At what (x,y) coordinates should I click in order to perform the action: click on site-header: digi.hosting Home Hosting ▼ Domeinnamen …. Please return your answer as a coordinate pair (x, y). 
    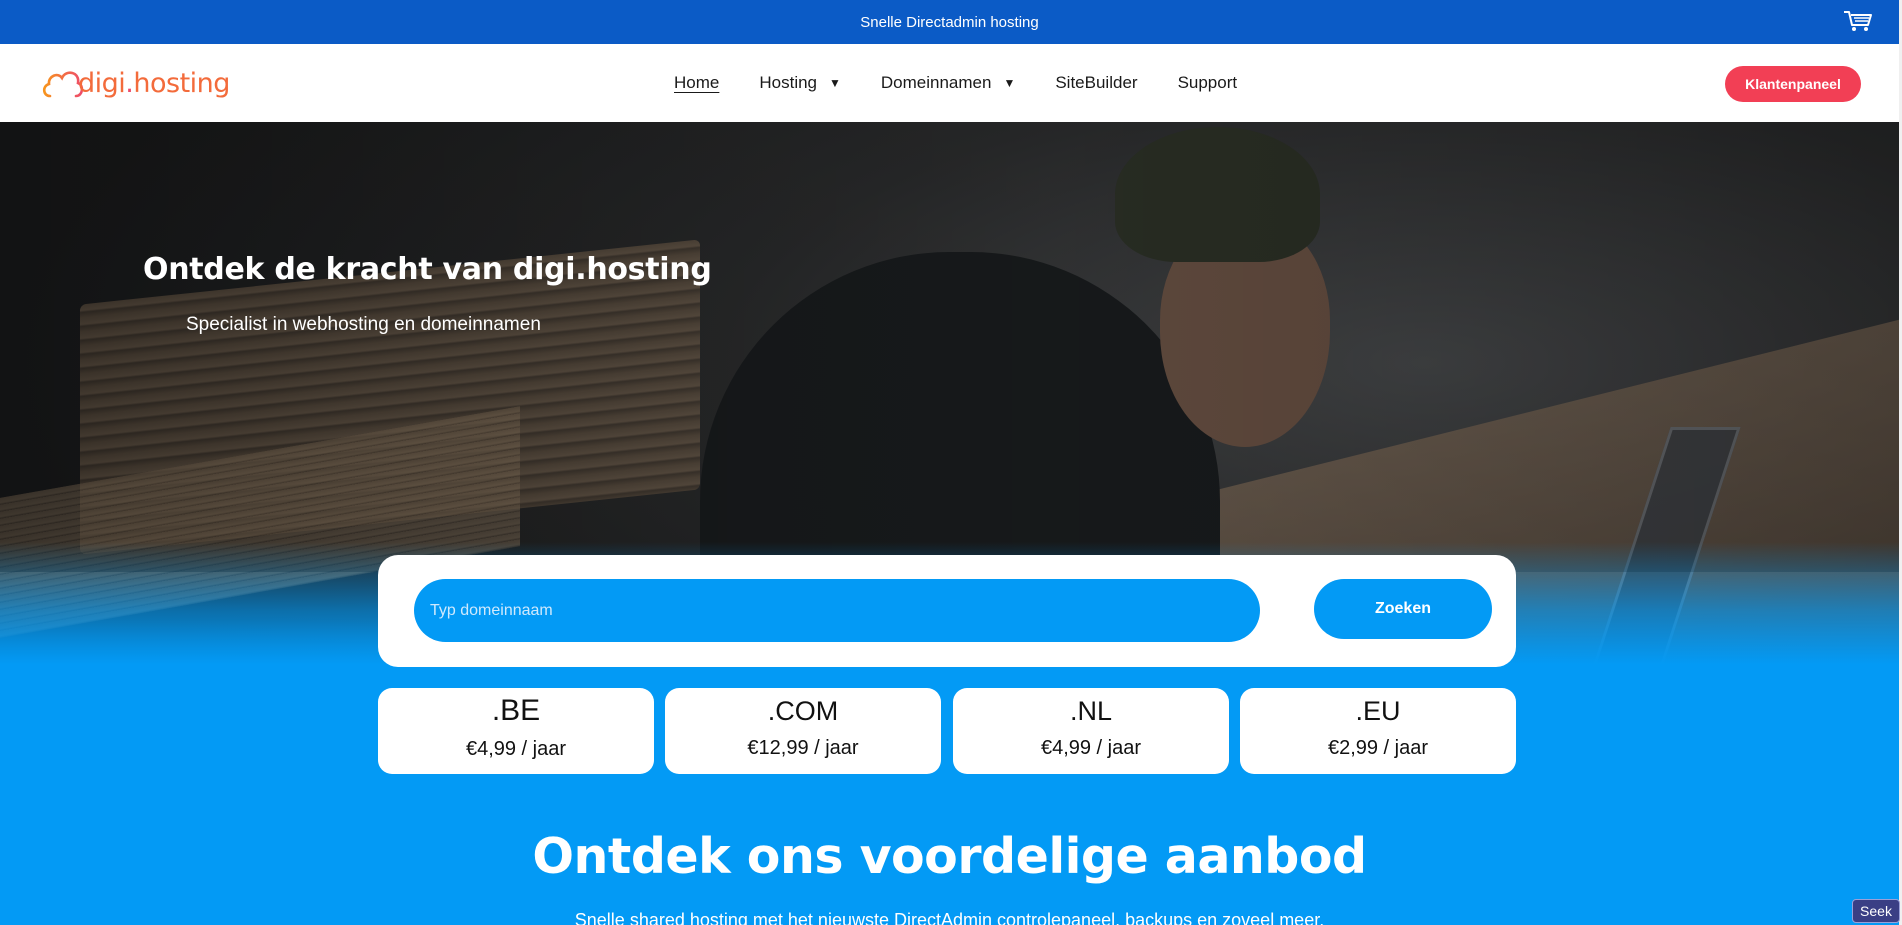
    Looking at the image, I should click on (949, 83).